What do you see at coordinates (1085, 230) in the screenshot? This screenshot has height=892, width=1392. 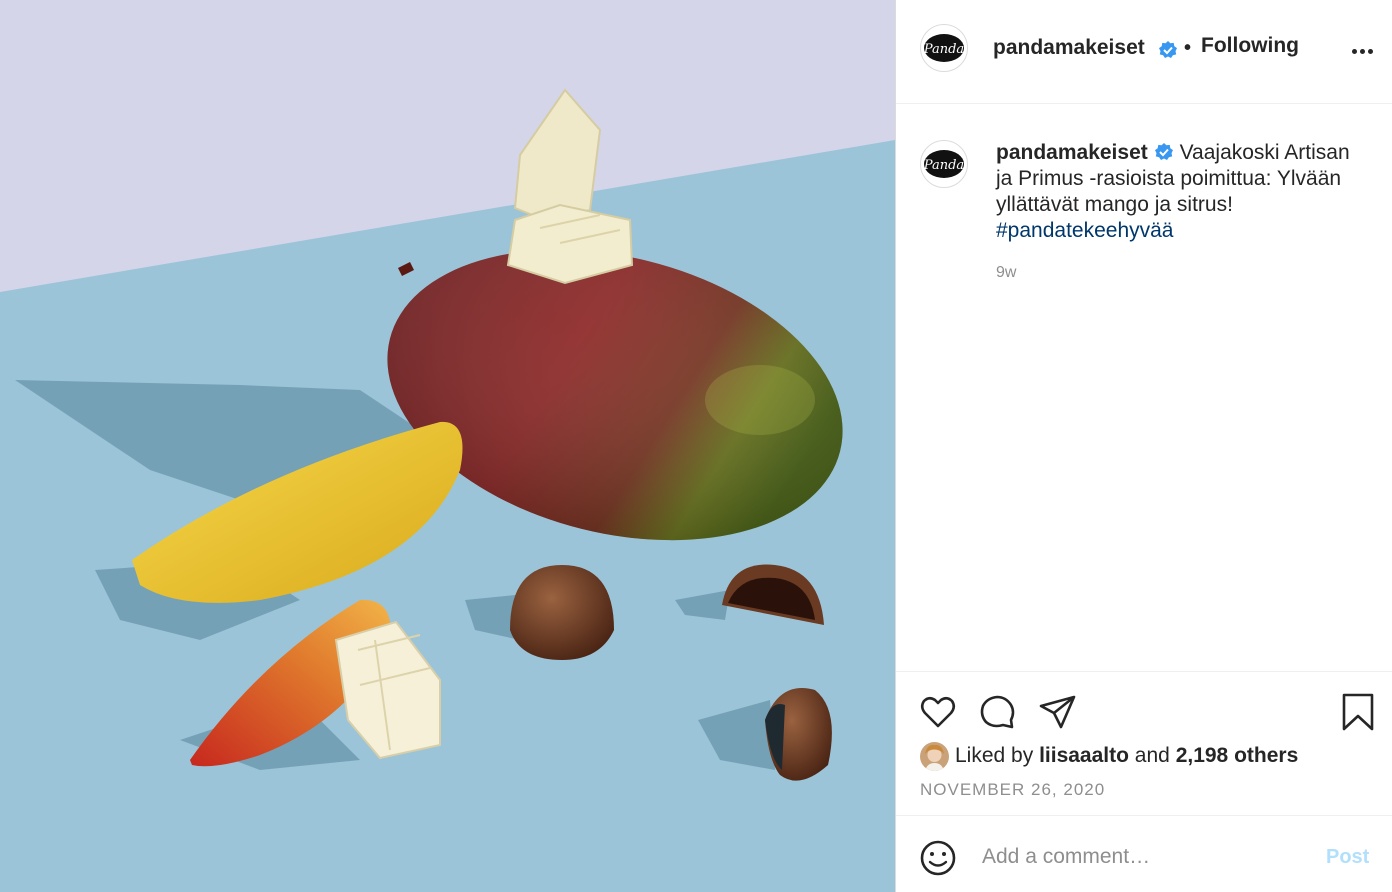 I see `caption-hashtag: #pandatekeehyvää` at bounding box center [1085, 230].